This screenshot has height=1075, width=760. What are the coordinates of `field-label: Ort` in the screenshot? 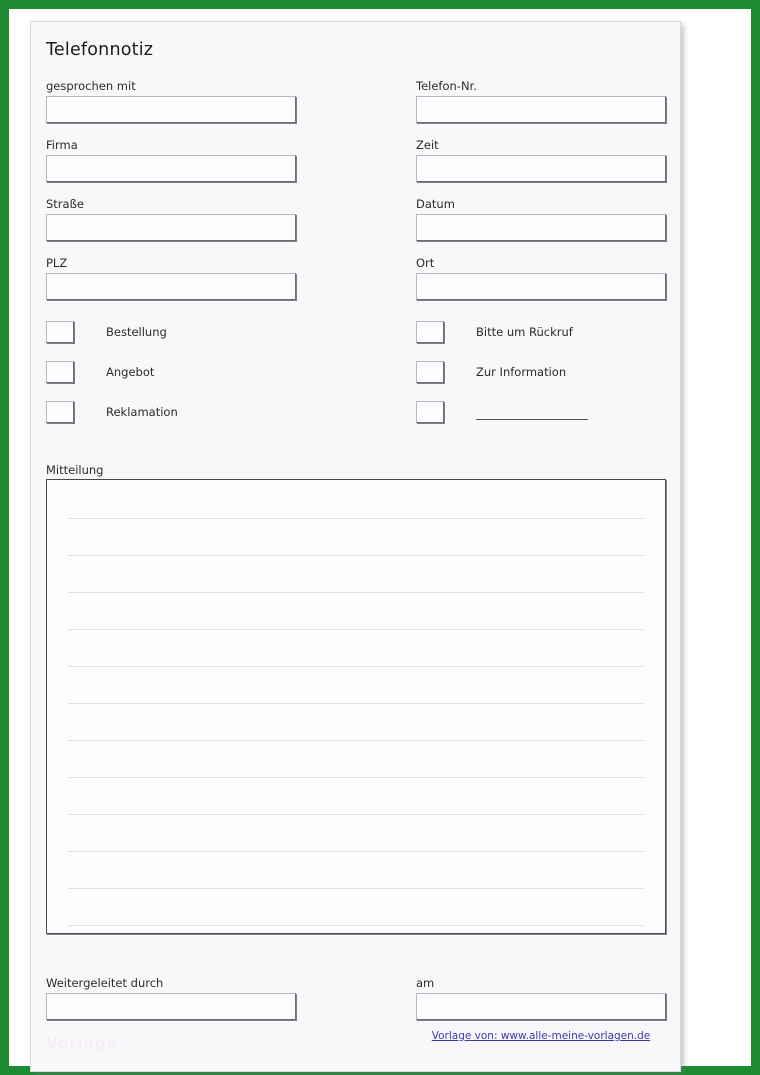 It's located at (425, 263).